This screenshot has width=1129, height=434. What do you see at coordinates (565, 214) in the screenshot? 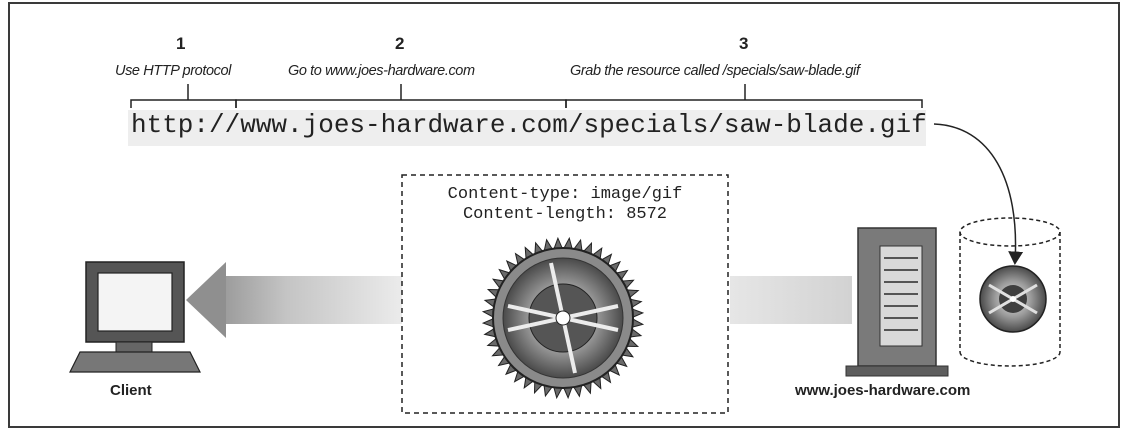
I see `header-content-length: Content-length: 8572` at bounding box center [565, 214].